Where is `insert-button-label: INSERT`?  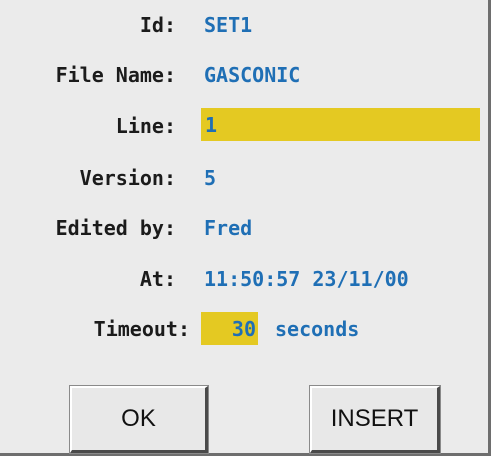 insert-button-label: INSERT is located at coordinates (374, 418).